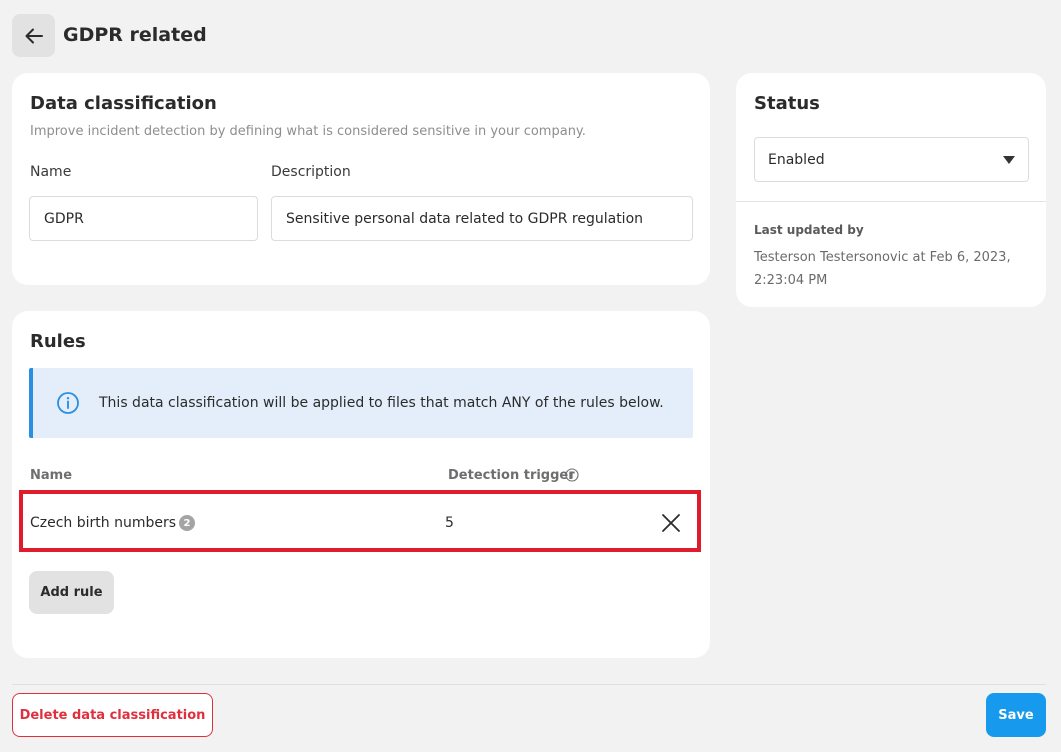  Describe the element at coordinates (809, 230) in the screenshot. I see `last-updated-label: Last updated by` at that location.